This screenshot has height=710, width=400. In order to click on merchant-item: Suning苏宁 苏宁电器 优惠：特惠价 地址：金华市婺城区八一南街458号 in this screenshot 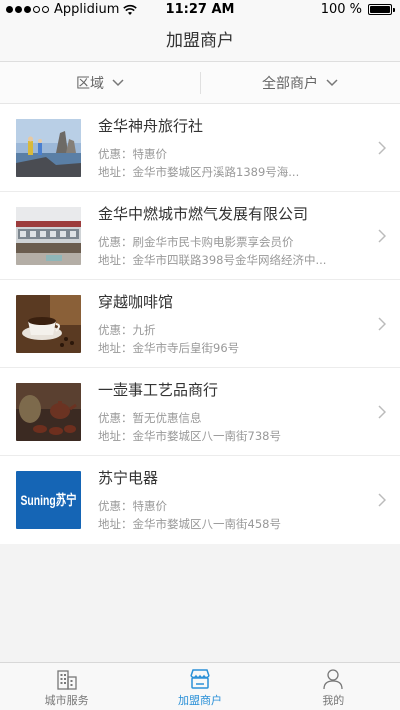, I will do `click(200, 500)`.